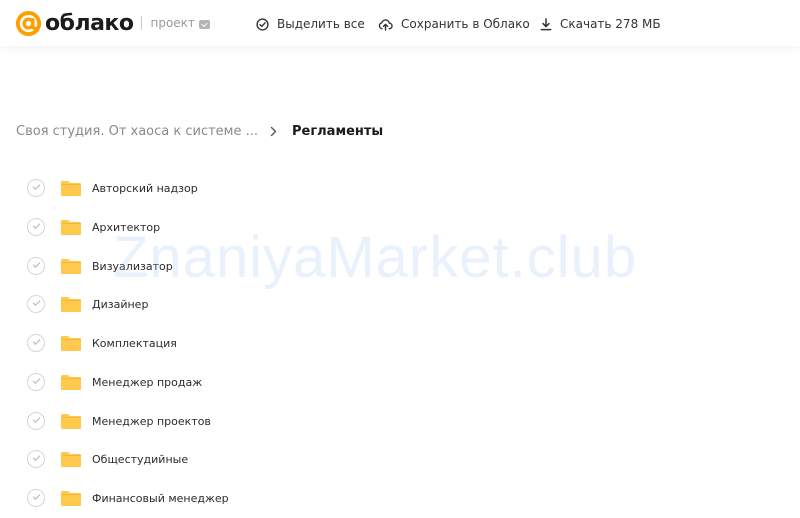 The height and width of the screenshot is (518, 800). Describe the element at coordinates (610, 24) in the screenshot. I see `download-label: Скачать 278 МБ` at that location.